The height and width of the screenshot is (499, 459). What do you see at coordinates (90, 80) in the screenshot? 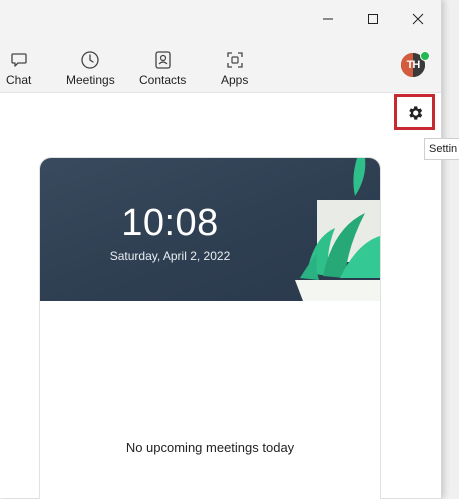
I see `tab-meetings-label: Meetings` at bounding box center [90, 80].